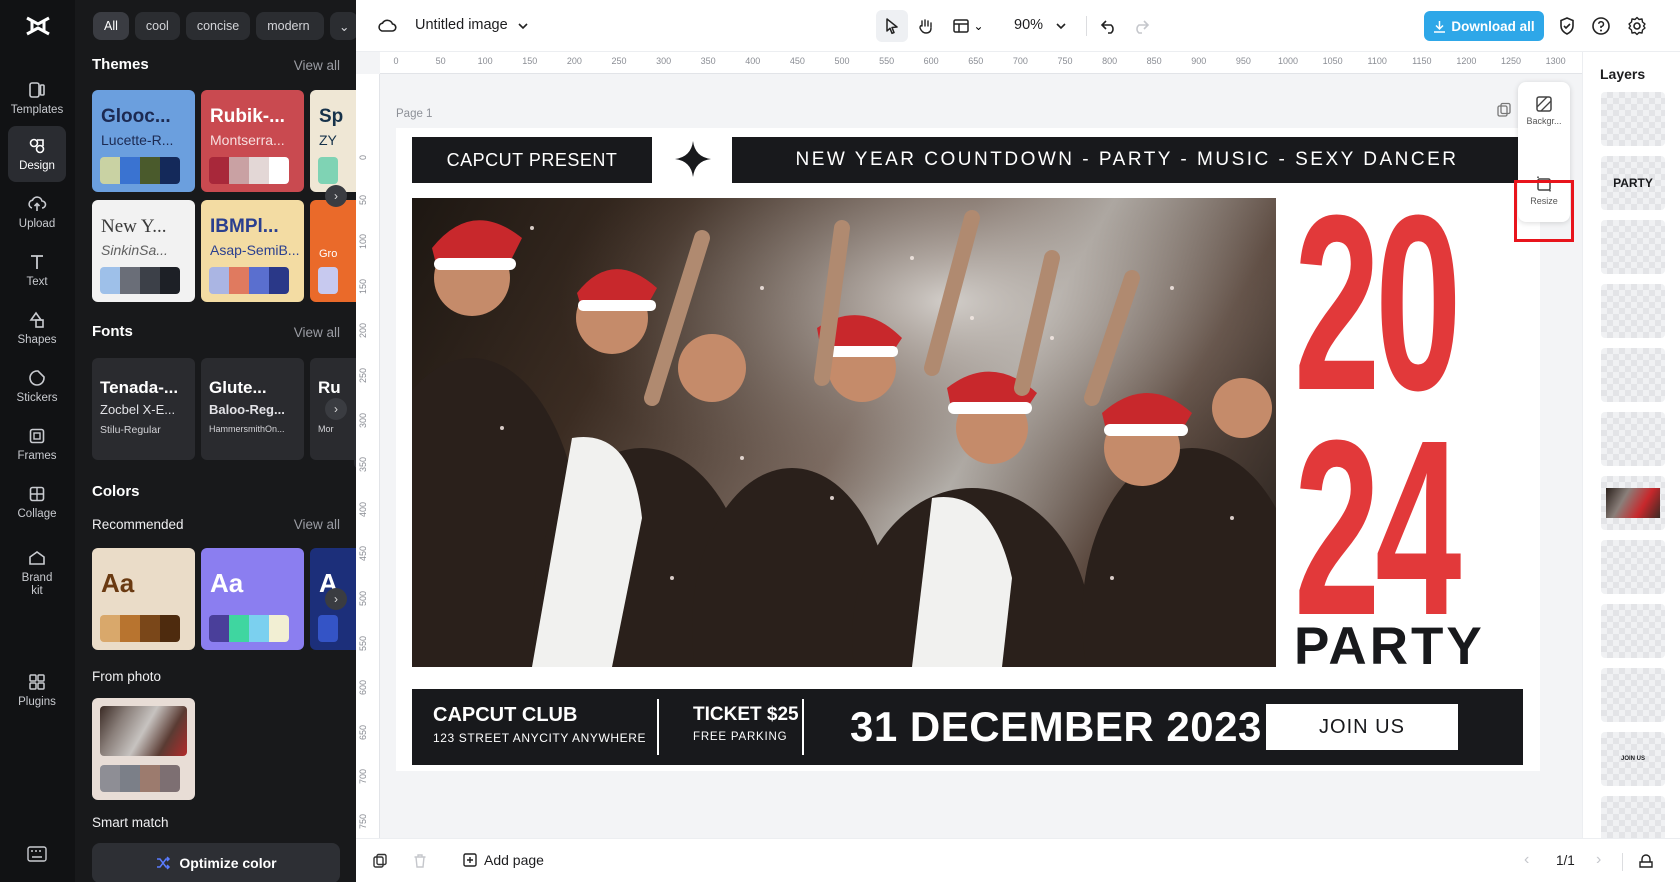 This screenshot has width=1680, height=882. What do you see at coordinates (333, 141) in the screenshot?
I see `theme-card: Sp ZY` at bounding box center [333, 141].